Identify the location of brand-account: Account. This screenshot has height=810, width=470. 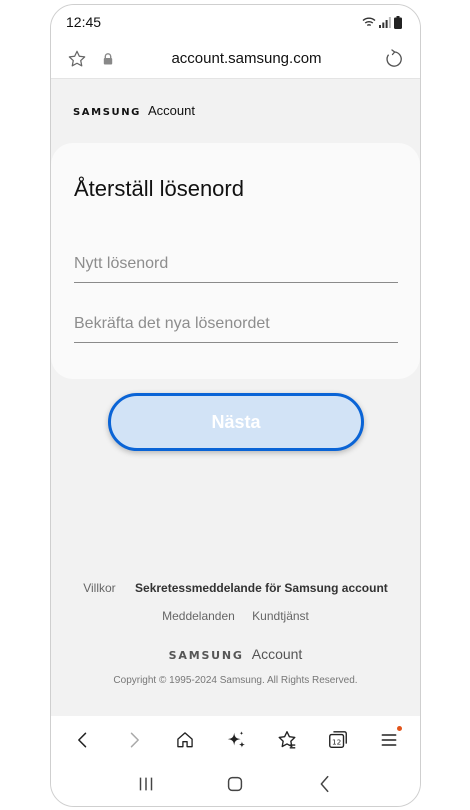
(171, 110).